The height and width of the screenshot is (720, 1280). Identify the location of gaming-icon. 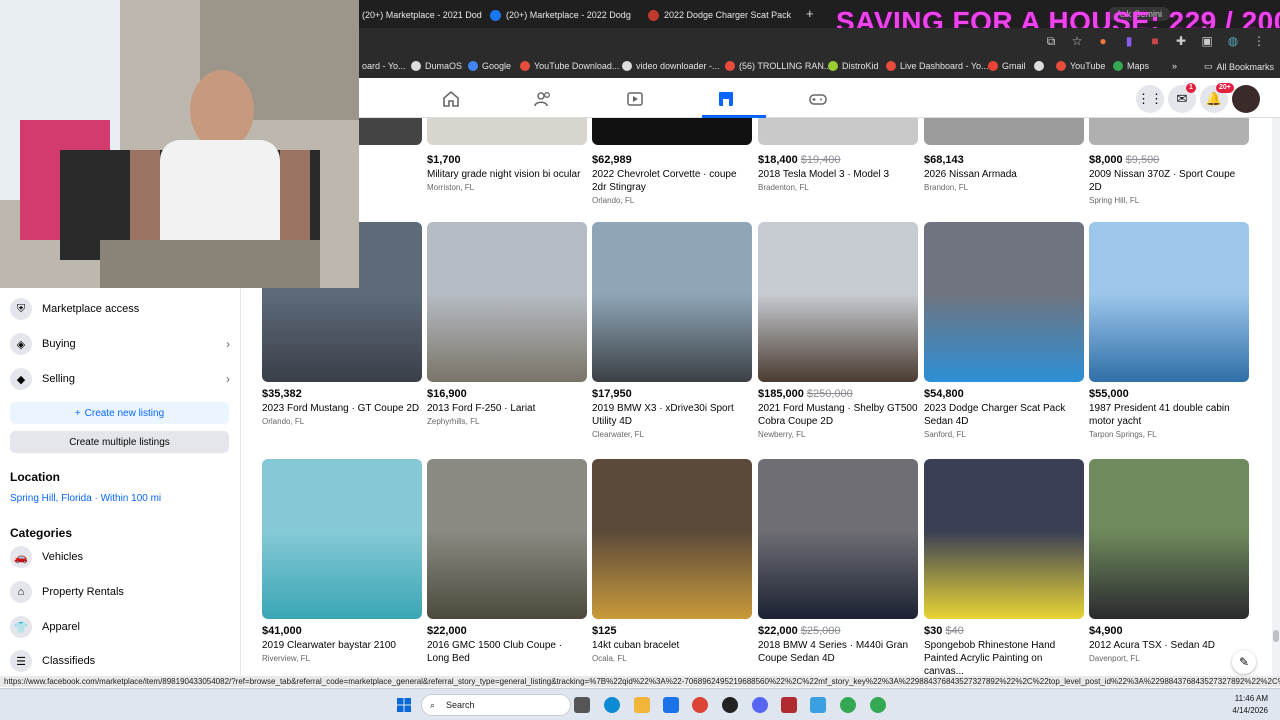
(818, 99).